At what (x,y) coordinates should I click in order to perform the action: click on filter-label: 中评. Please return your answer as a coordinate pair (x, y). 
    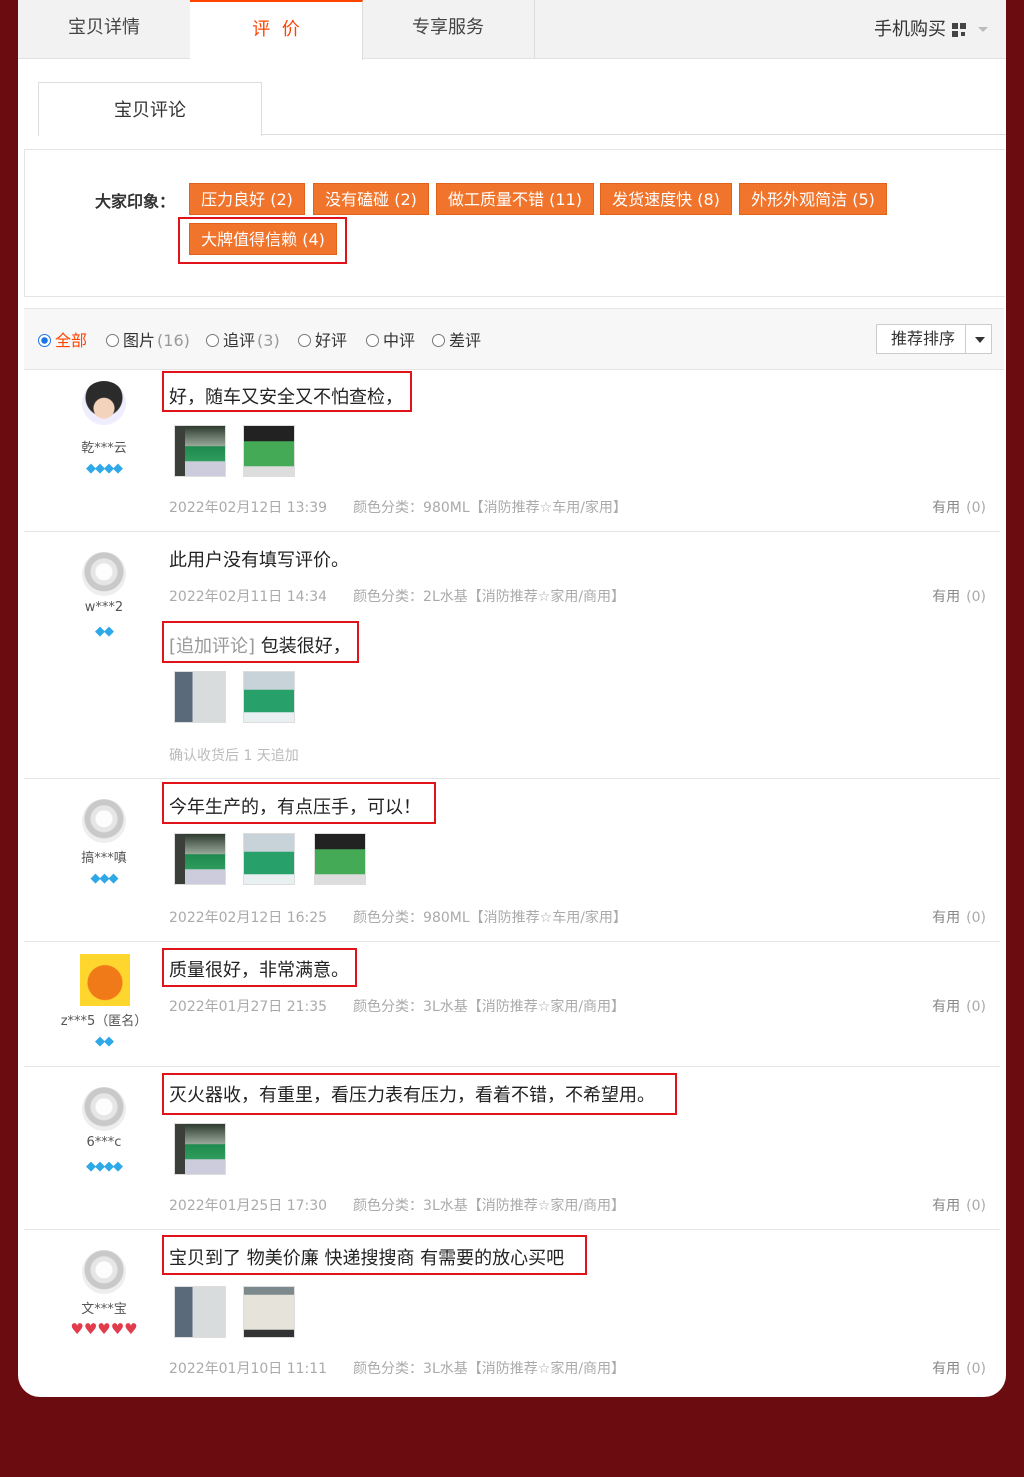
    Looking at the image, I should click on (399, 340).